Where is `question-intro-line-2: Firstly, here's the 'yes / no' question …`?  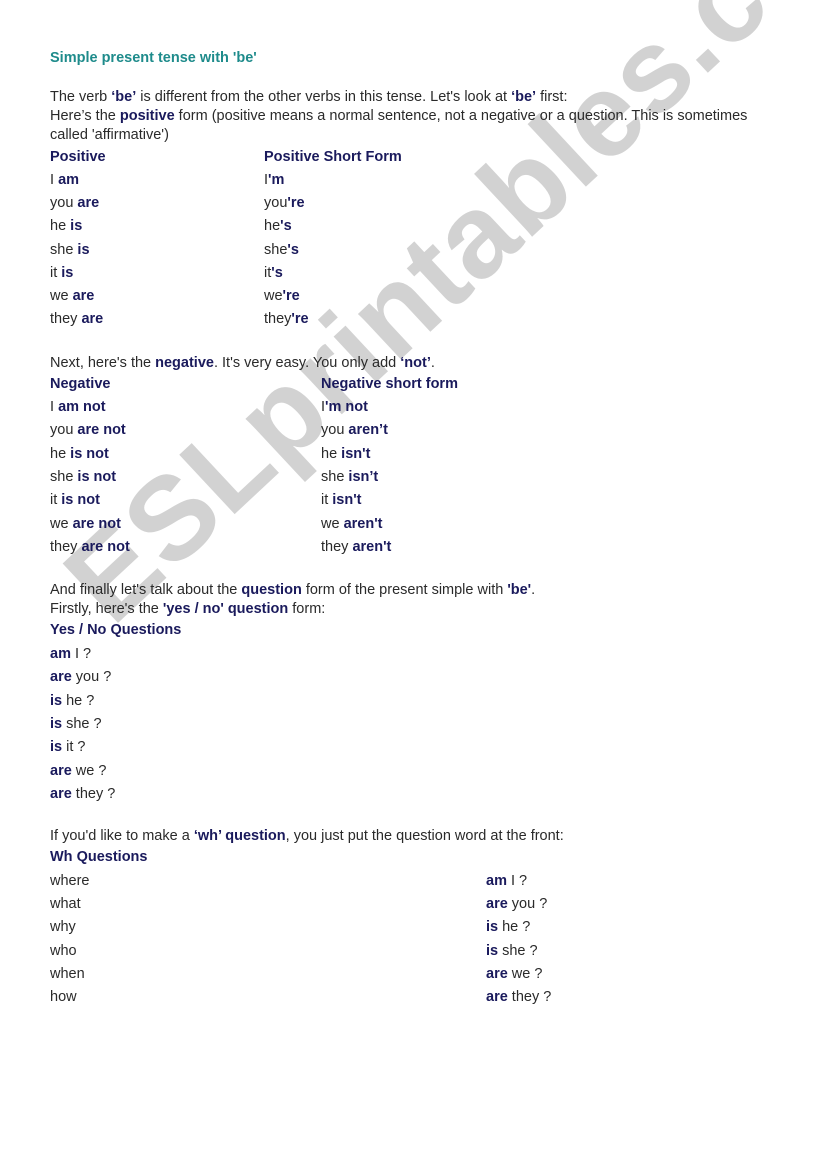 question-intro-line-2: Firstly, here's the 'yes / no' question … is located at coordinates (415, 609).